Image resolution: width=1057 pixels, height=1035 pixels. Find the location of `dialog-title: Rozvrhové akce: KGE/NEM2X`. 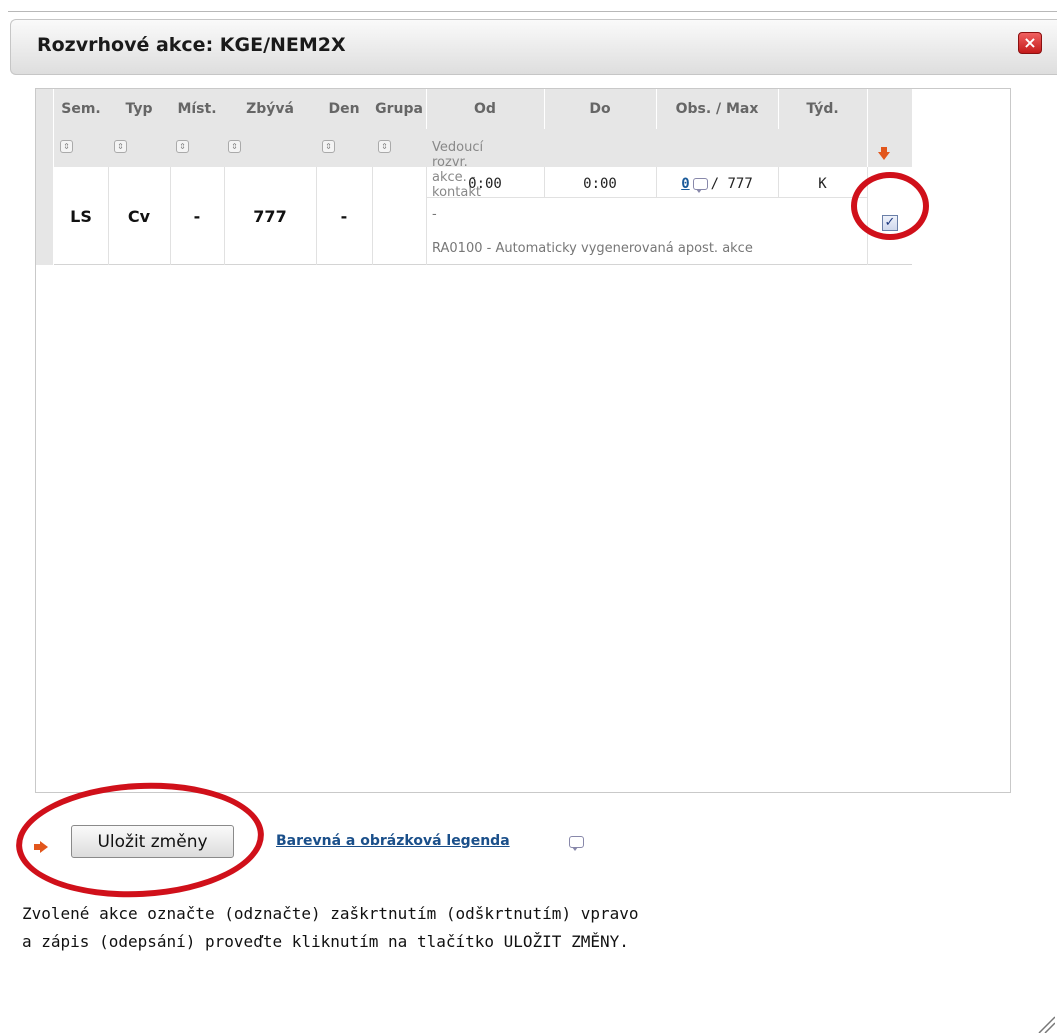

dialog-title: Rozvrhové akce: KGE/NEM2X is located at coordinates (191, 45).